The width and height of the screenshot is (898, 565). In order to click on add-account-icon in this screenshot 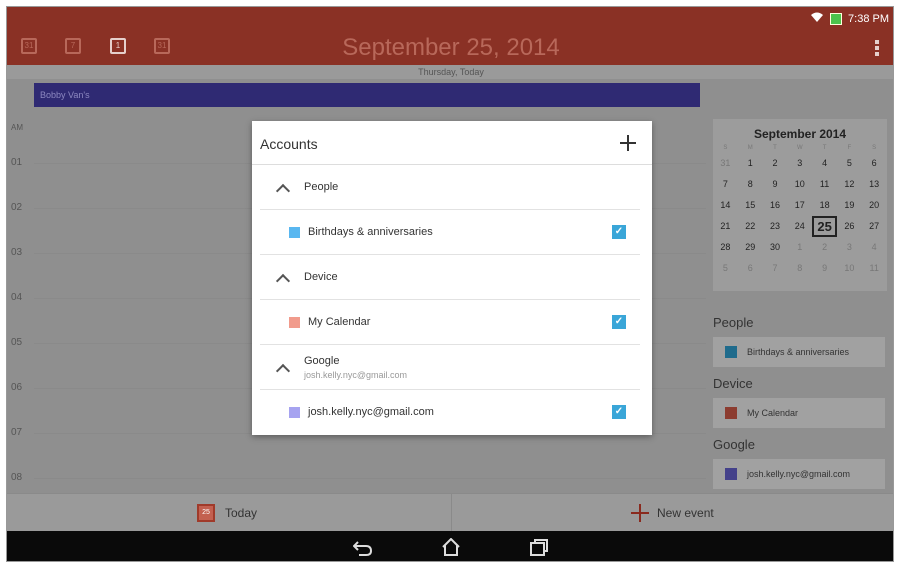, I will do `click(628, 143)`.